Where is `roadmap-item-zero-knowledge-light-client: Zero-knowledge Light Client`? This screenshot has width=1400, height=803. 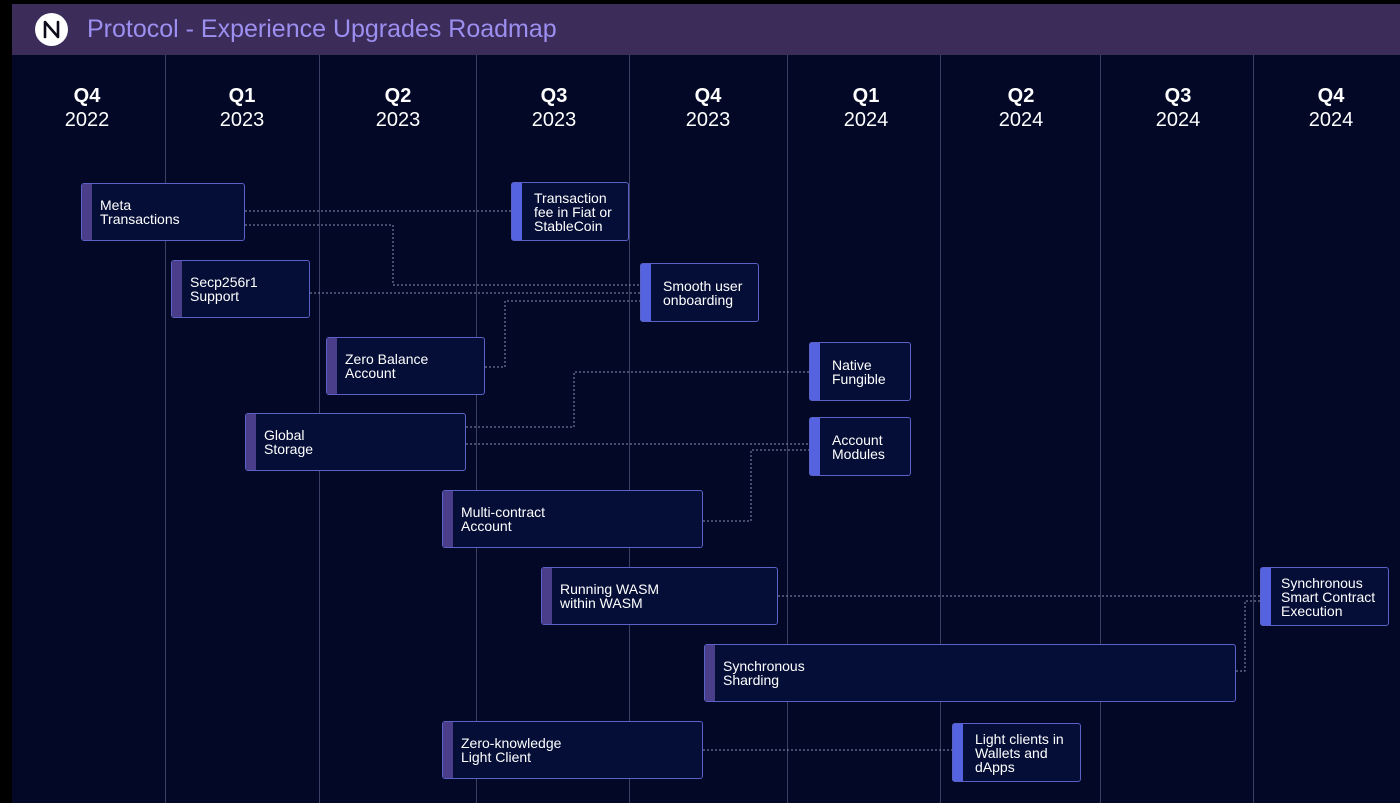 roadmap-item-zero-knowledge-light-client: Zero-knowledge Light Client is located at coordinates (572, 750).